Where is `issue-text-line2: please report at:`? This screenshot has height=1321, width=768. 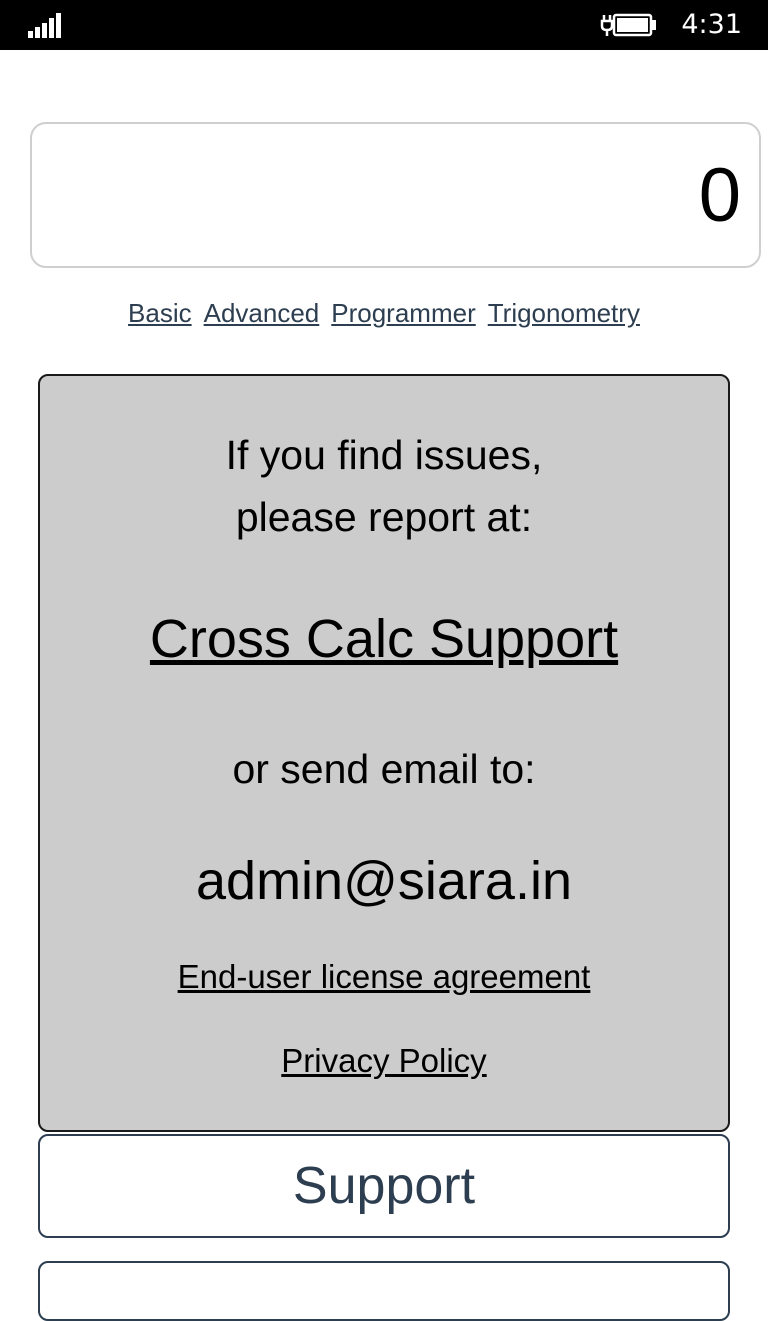 issue-text-line2: please report at: is located at coordinates (384, 517).